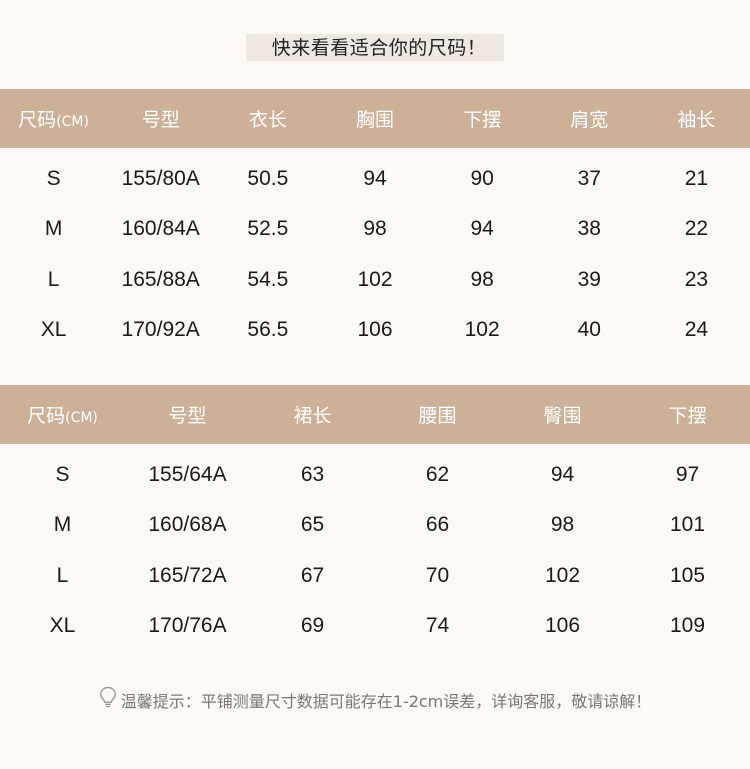 The image size is (750, 769). I want to click on top-table-header: 尺码(CM) 号型 衣长 胸围 下摆 肩宽 袖长, so click(375, 118).